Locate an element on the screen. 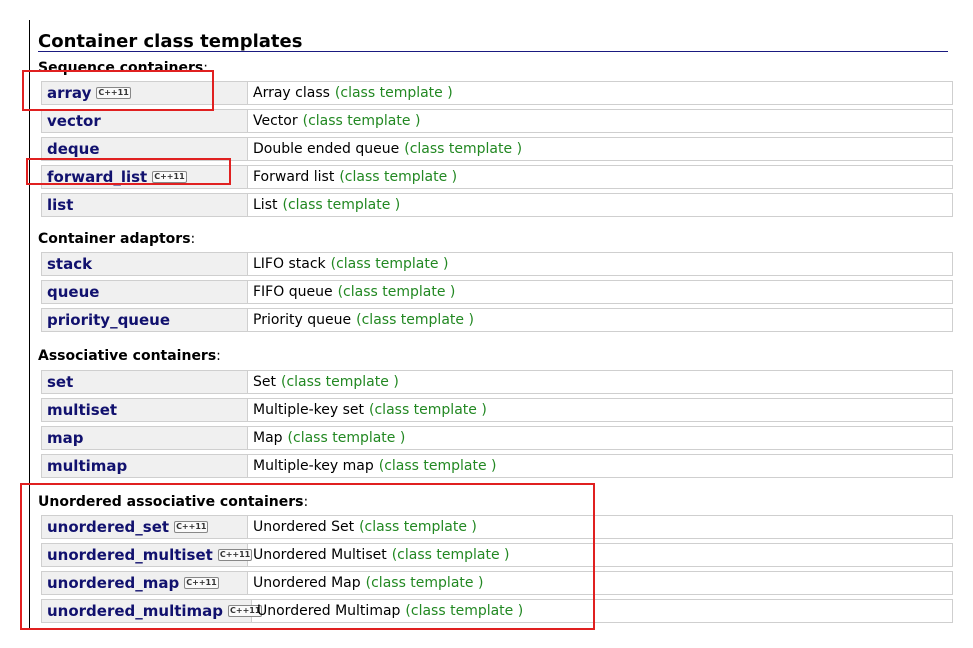 The width and height of the screenshot is (973, 648). desc-cell: List (class template ) is located at coordinates (600, 205).